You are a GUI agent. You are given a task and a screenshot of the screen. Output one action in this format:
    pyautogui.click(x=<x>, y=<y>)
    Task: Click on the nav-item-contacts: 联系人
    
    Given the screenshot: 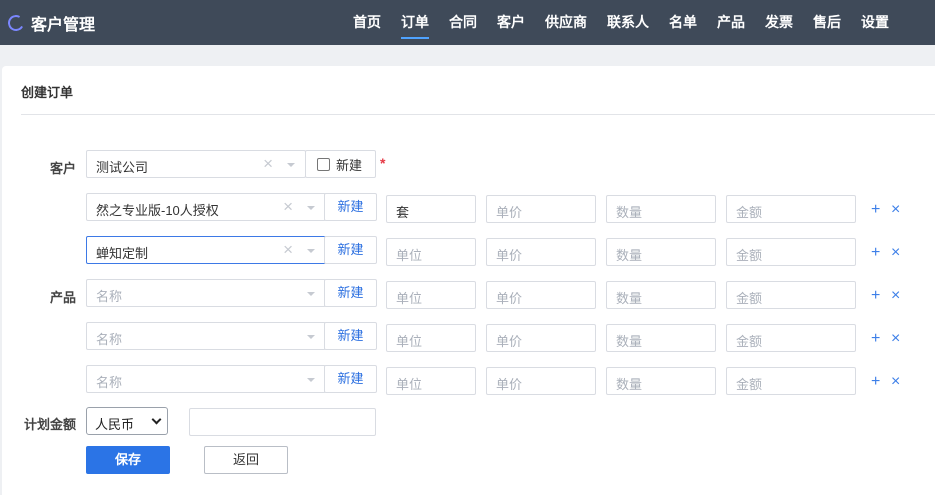 What is the action you would take?
    pyautogui.click(x=628, y=22)
    